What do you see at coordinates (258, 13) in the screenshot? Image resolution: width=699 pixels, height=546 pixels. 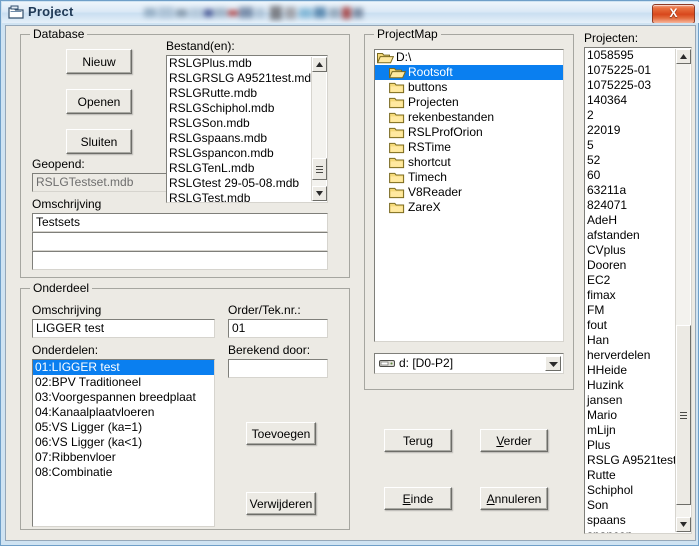 I see `censored-titlebar-region` at bounding box center [258, 13].